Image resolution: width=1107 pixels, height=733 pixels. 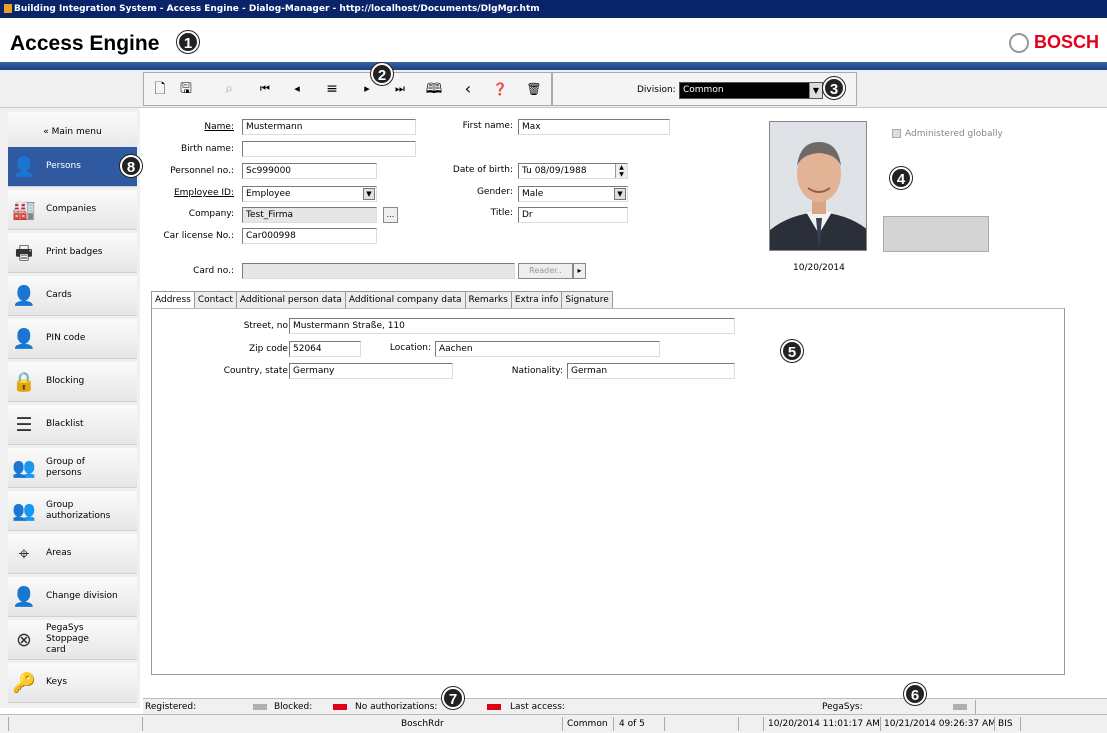 I want to click on callout-marker: 2, so click(x=382, y=74).